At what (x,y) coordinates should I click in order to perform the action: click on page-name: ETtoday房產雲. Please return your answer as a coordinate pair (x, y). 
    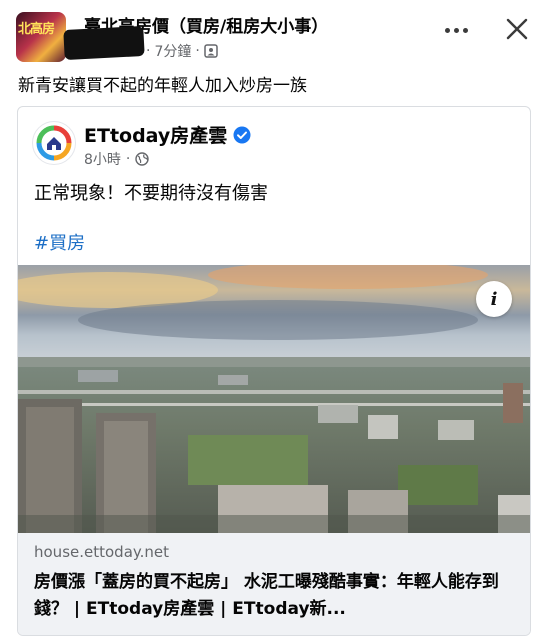
    Looking at the image, I should click on (155, 134).